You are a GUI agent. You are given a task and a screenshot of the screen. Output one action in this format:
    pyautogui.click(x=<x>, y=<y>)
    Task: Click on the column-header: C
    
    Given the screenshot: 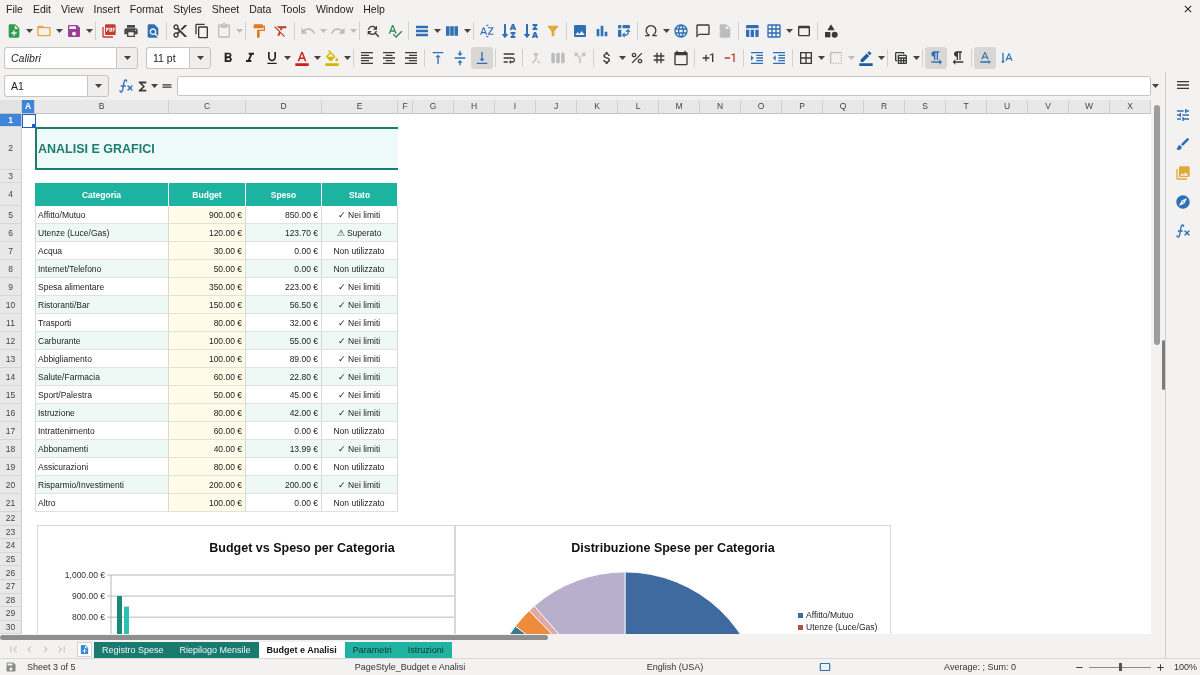 What is the action you would take?
    pyautogui.click(x=207, y=107)
    